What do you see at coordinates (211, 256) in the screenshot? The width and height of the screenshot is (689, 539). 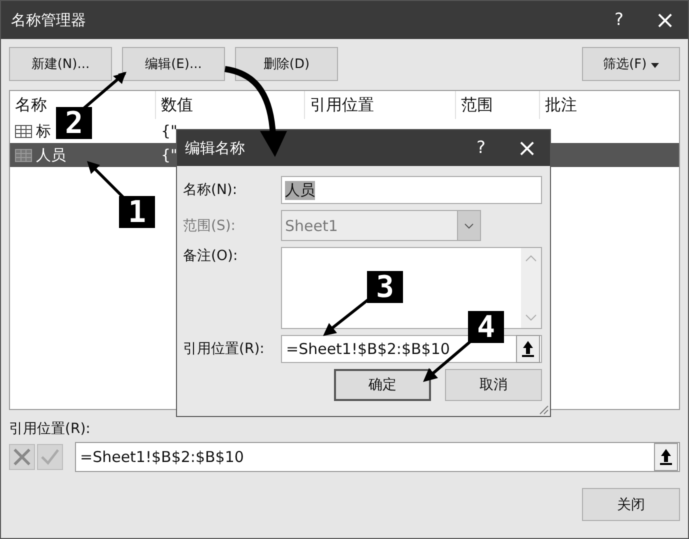 I see `comment-label: 备注(O):` at bounding box center [211, 256].